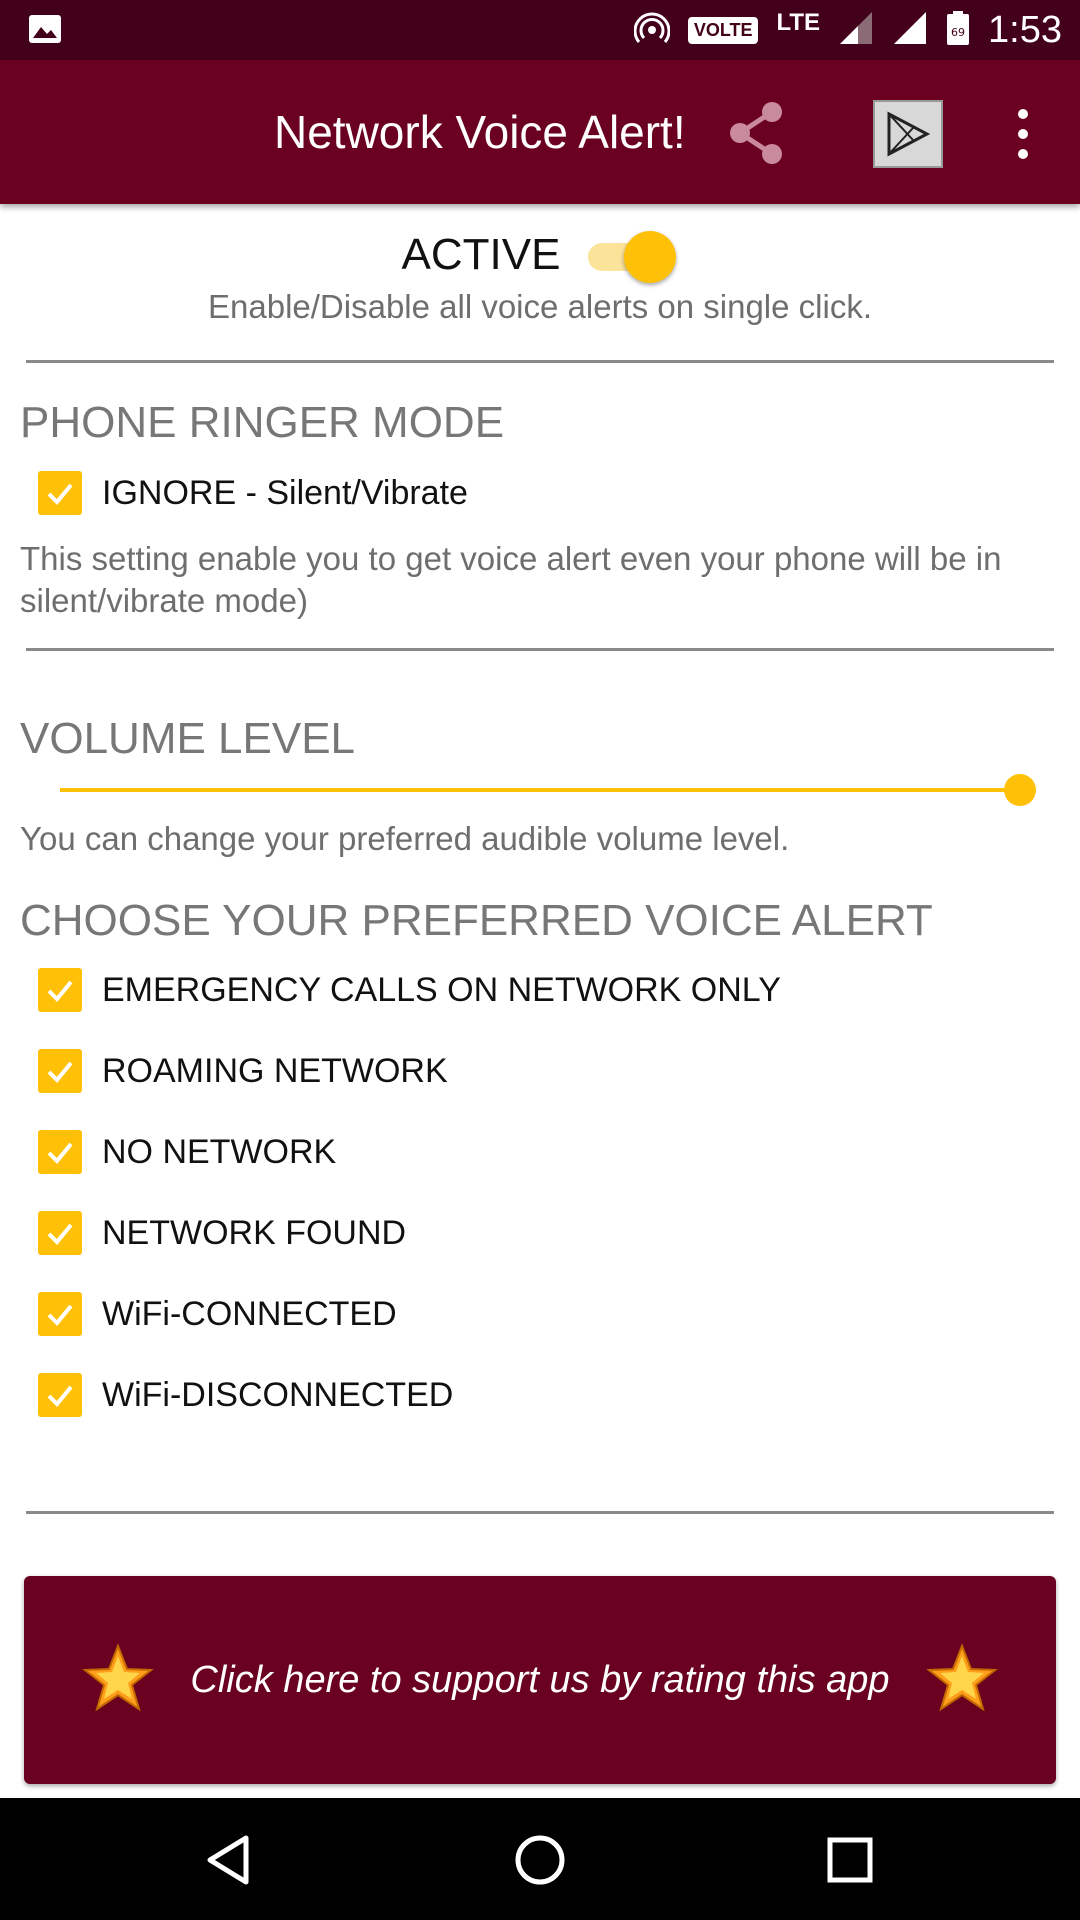 This screenshot has width=1080, height=1920. I want to click on status-bar: VOLTE LTE 69 1:53, so click(540, 30).